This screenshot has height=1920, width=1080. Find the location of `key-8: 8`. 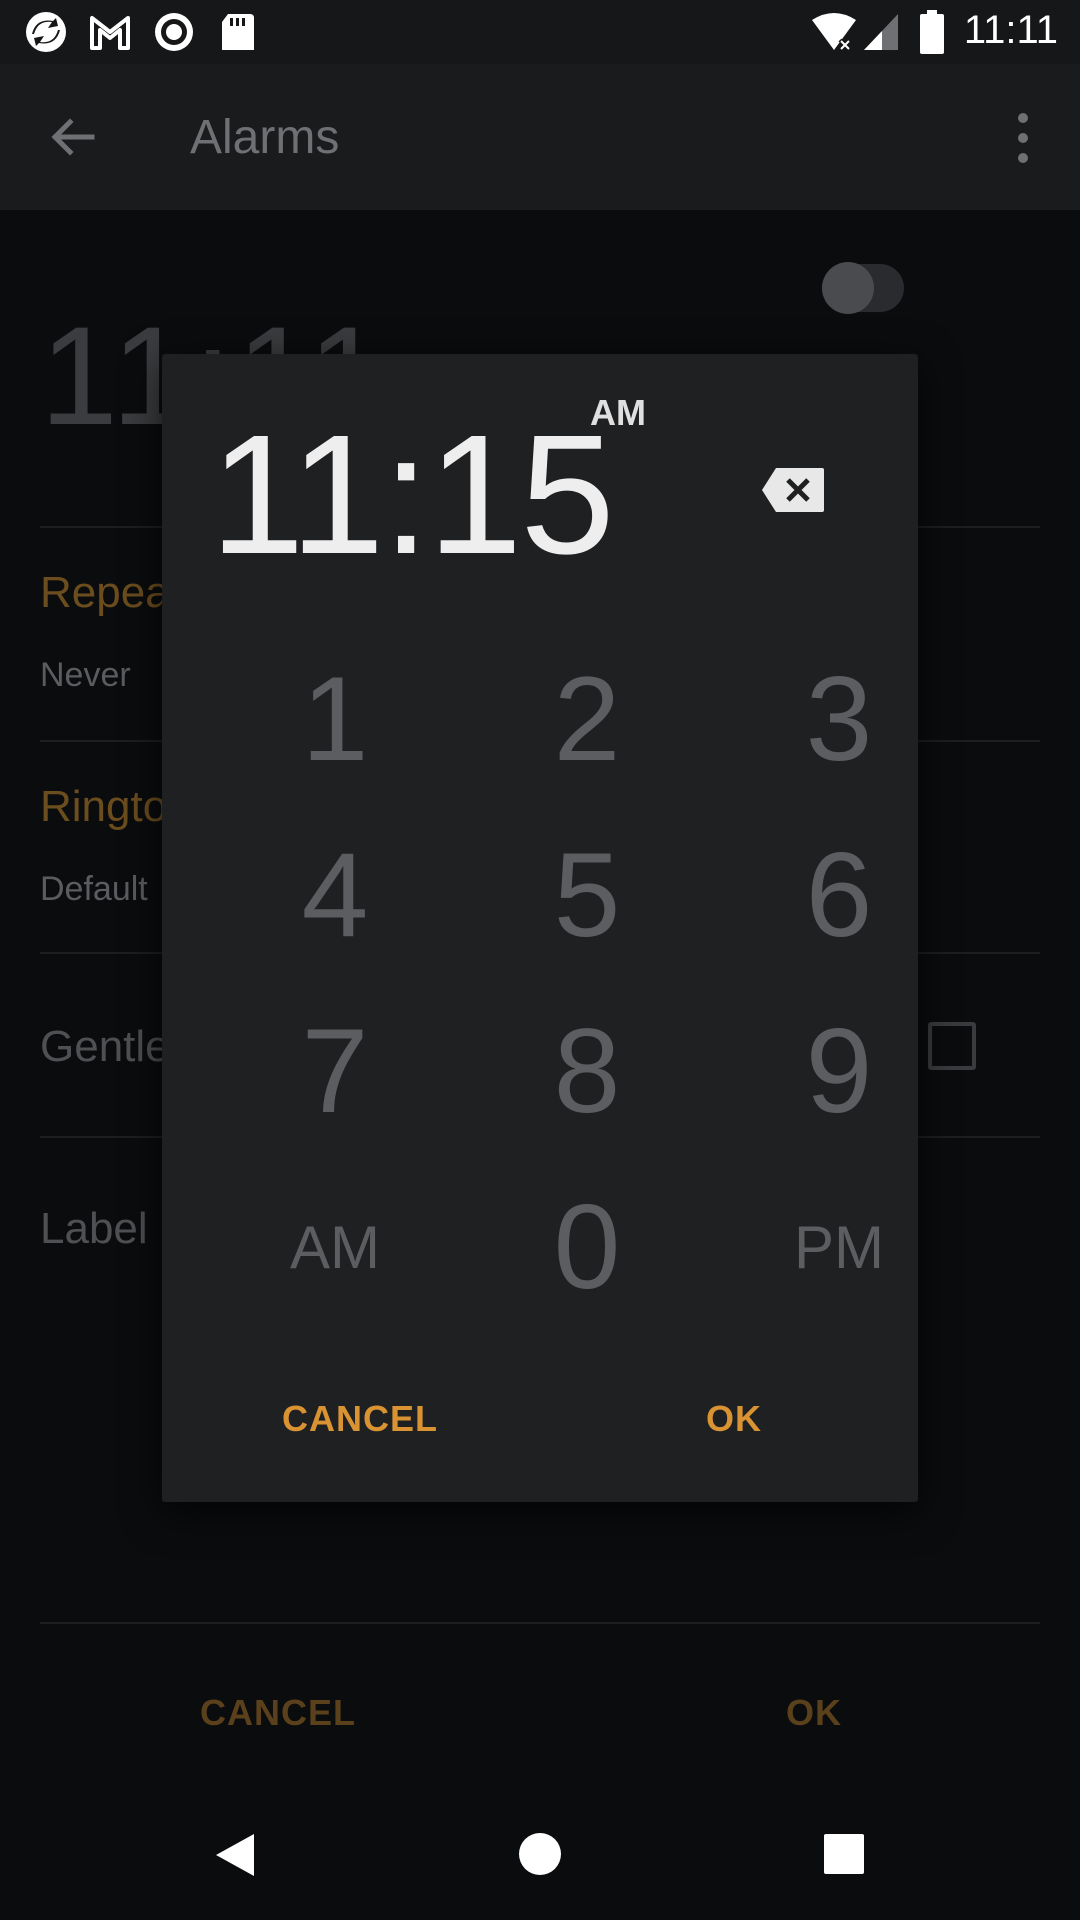

key-8: 8 is located at coordinates (587, 1071).